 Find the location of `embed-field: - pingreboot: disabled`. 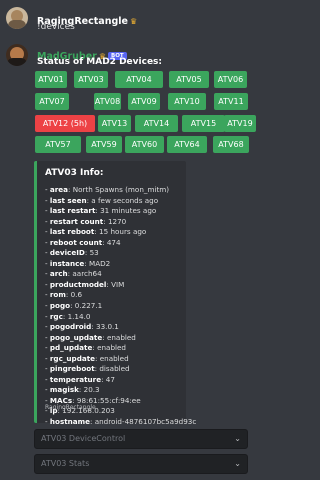

embed-field: - pingreboot: disabled is located at coordinates (87, 369).